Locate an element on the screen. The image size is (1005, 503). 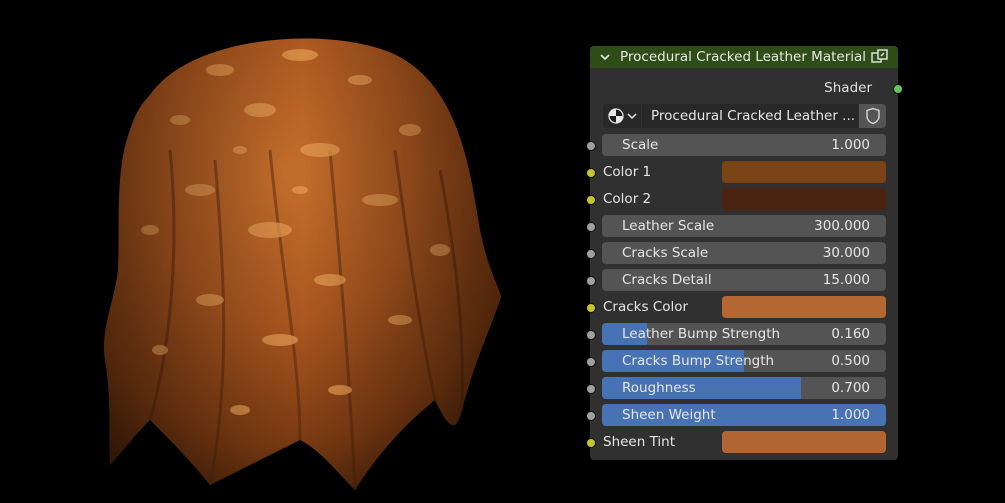
color2-swatch is located at coordinates (804, 199).